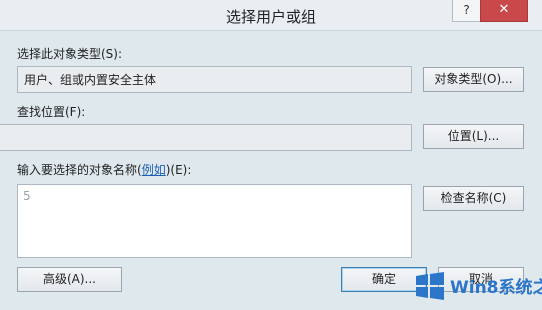 This screenshot has width=542, height=310. What do you see at coordinates (466, 11) in the screenshot?
I see `help-button: ?` at bounding box center [466, 11].